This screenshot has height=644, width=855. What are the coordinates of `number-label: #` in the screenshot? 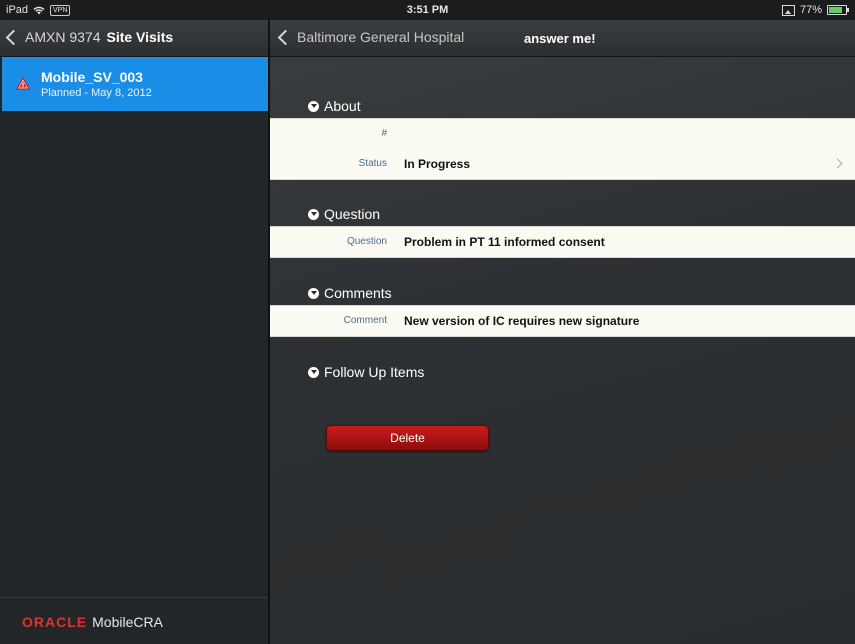 It's located at (384, 133).